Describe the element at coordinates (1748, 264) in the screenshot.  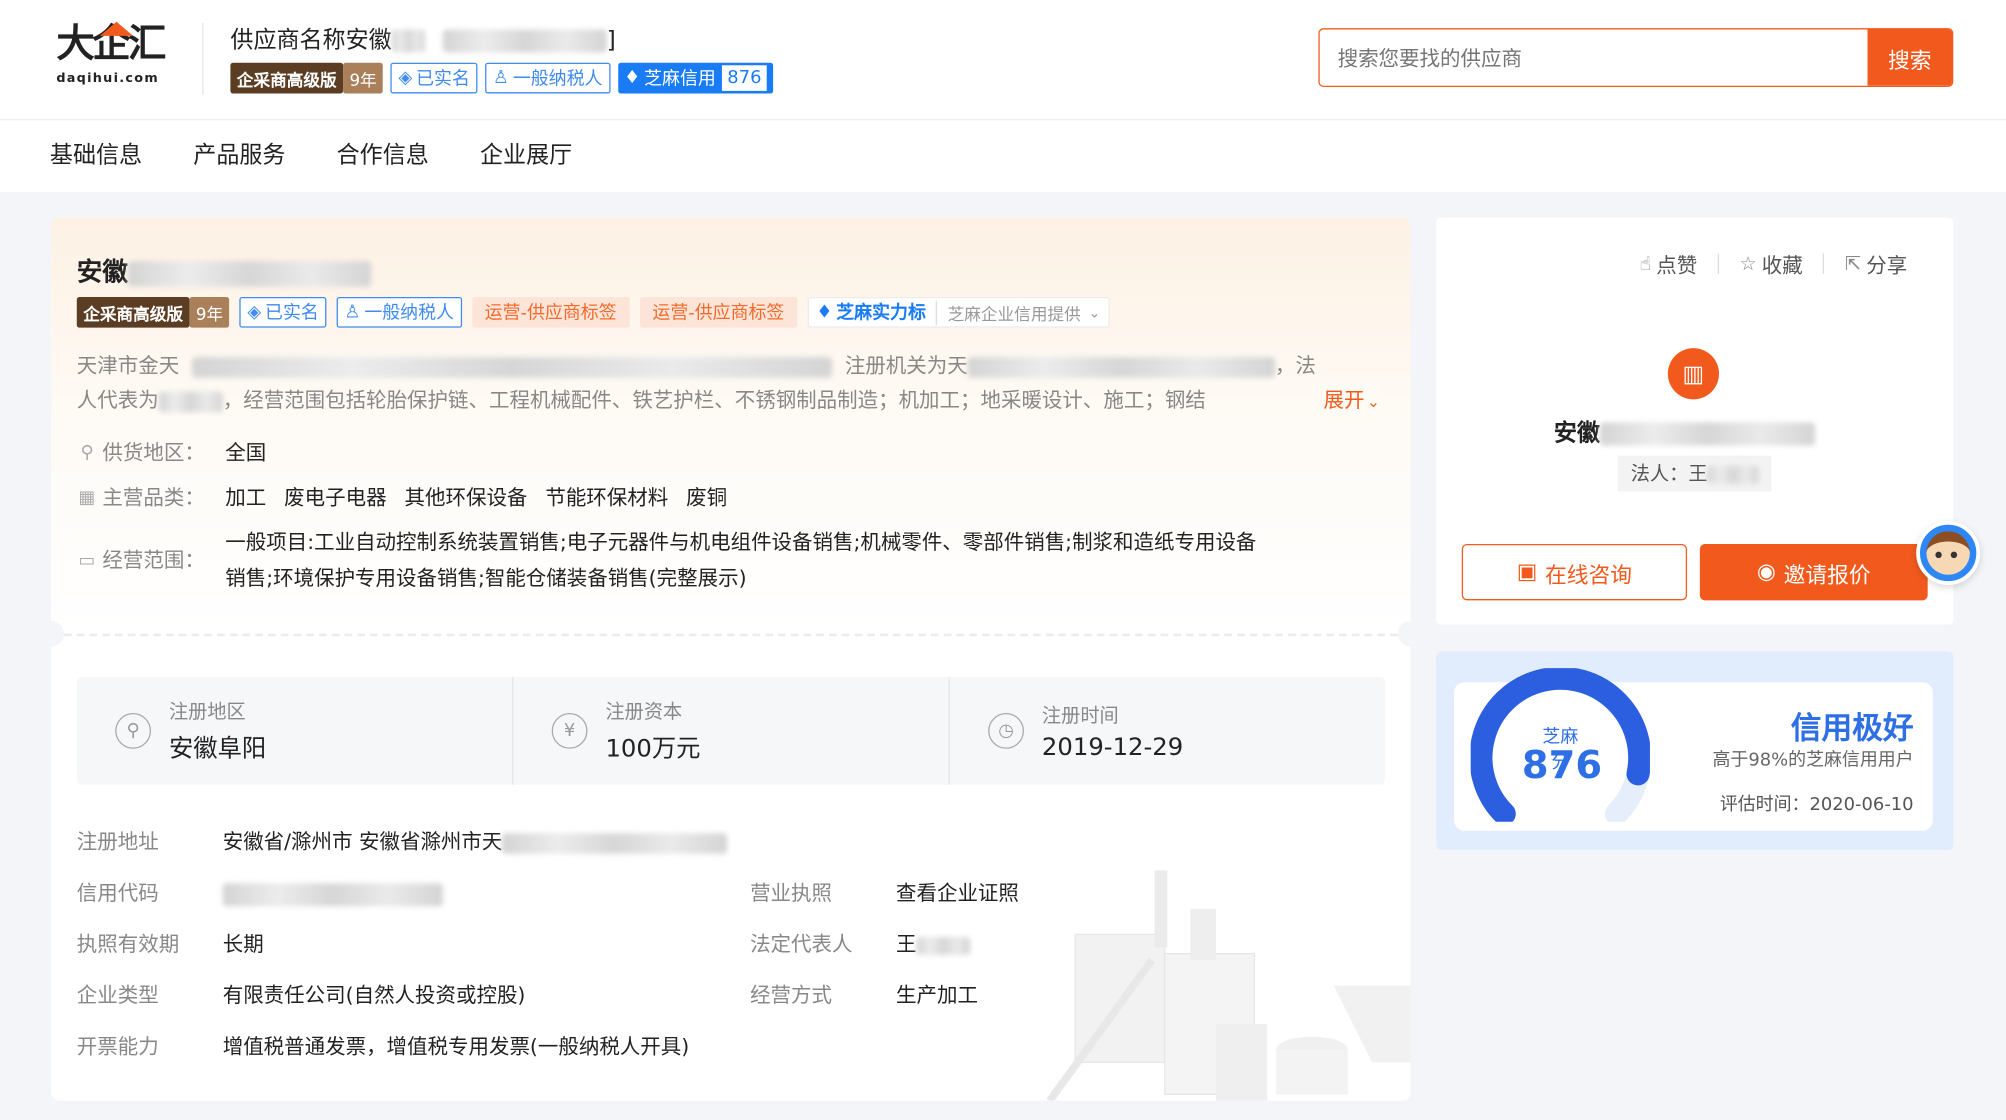
I see `star-icon: ☆` at that location.